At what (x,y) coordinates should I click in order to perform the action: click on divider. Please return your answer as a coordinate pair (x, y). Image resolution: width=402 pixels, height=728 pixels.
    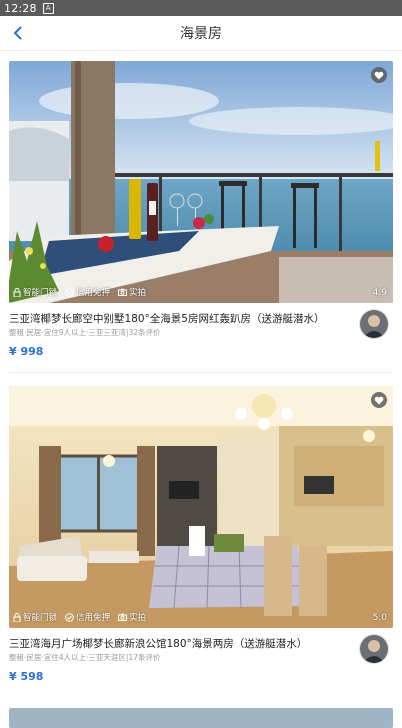
    Looking at the image, I should click on (201, 372).